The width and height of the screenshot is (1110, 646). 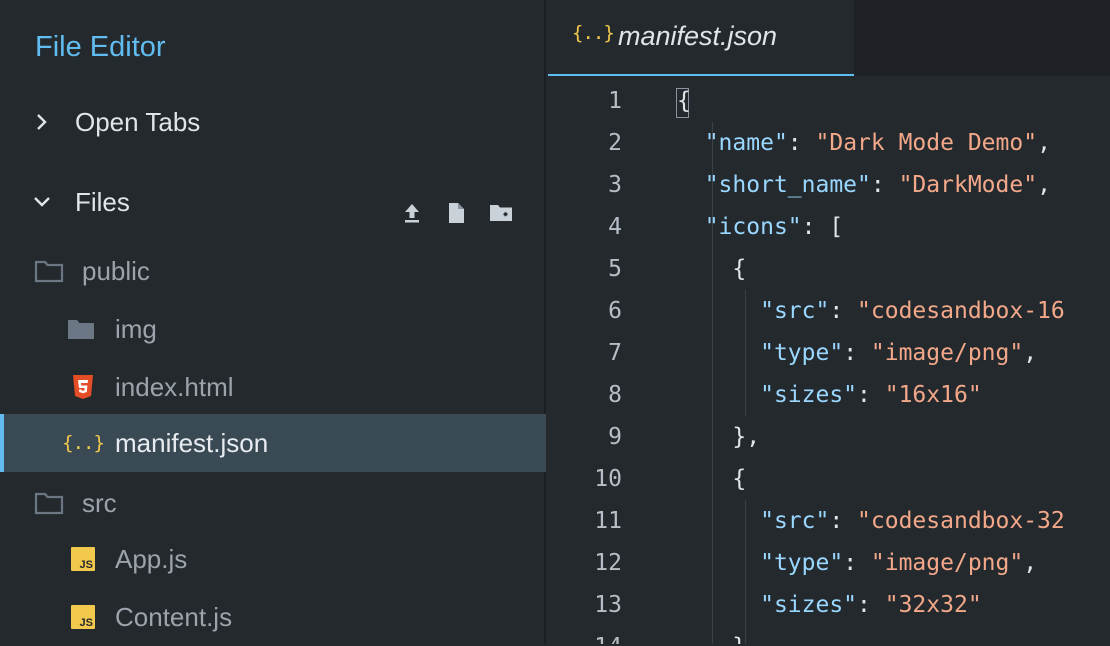 I want to click on line-number: 7, so click(x=615, y=353).